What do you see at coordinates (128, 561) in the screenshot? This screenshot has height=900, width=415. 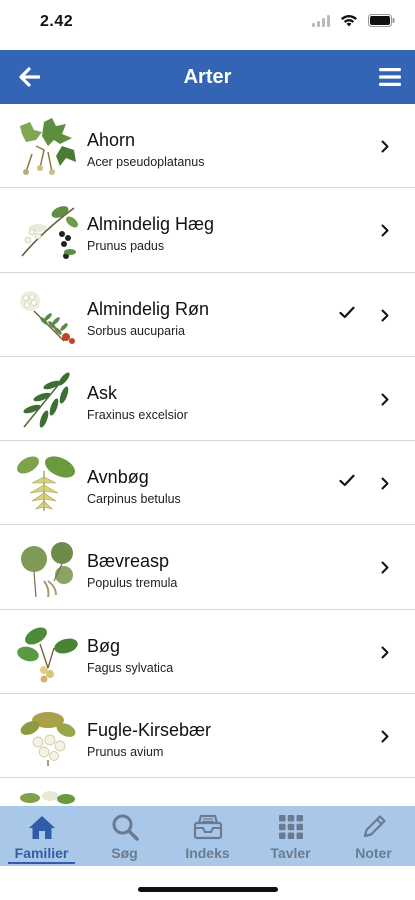 I see `species-name: Bævreasp` at bounding box center [128, 561].